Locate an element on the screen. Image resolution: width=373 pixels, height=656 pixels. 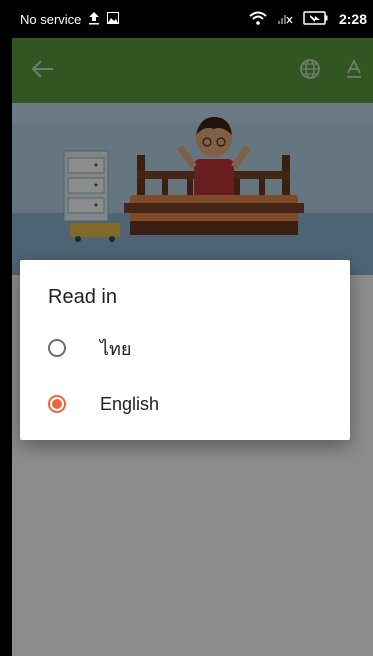
no-signal-icon is located at coordinates (285, 19).